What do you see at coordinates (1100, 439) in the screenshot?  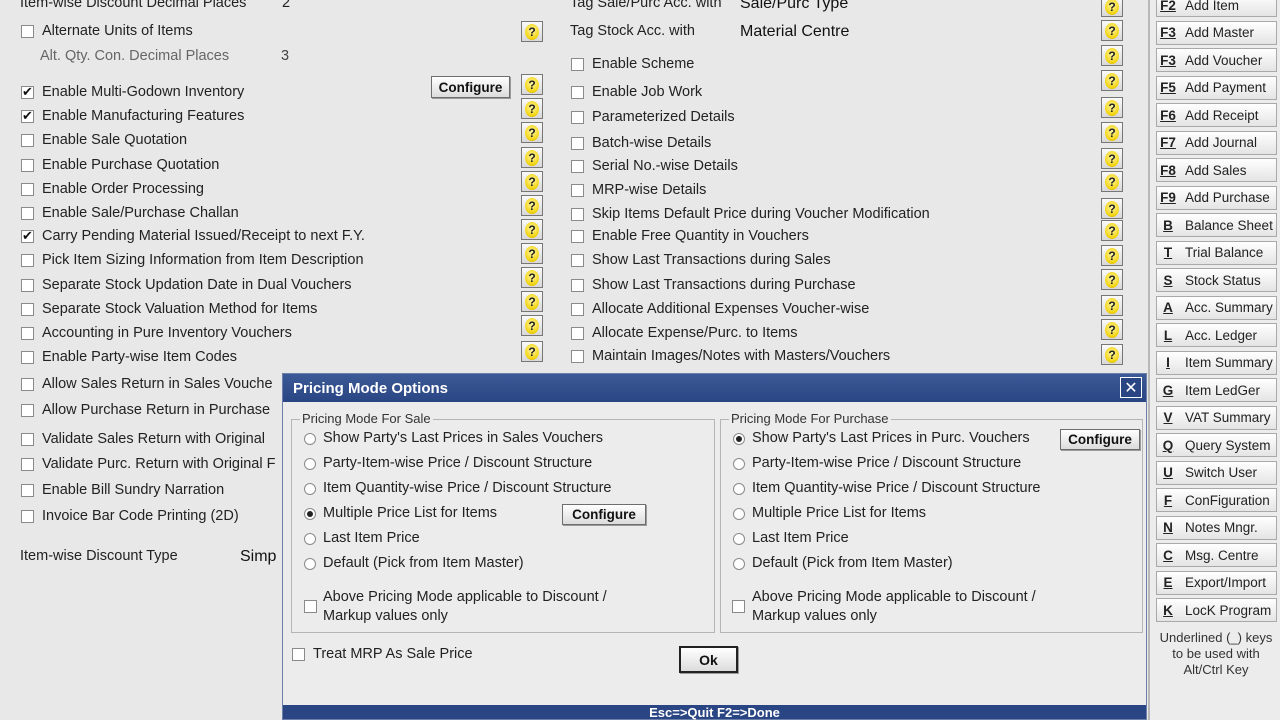 I see `purchase-configure-button: Configure` at bounding box center [1100, 439].